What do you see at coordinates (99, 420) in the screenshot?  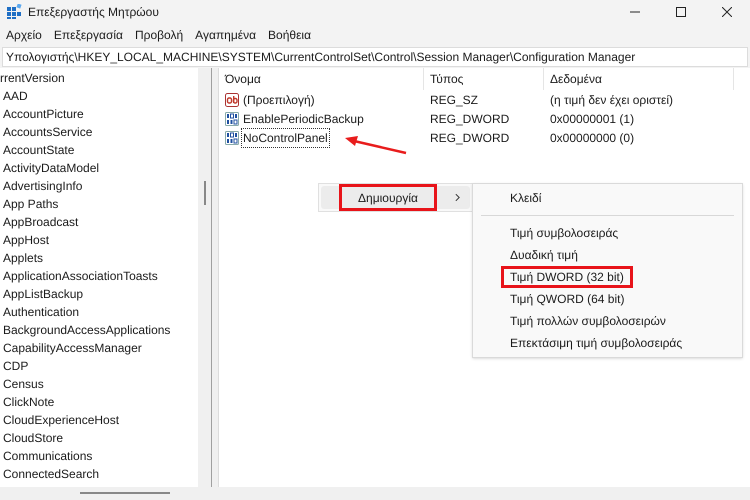 I see `tree-item: CloudExperienceHost` at bounding box center [99, 420].